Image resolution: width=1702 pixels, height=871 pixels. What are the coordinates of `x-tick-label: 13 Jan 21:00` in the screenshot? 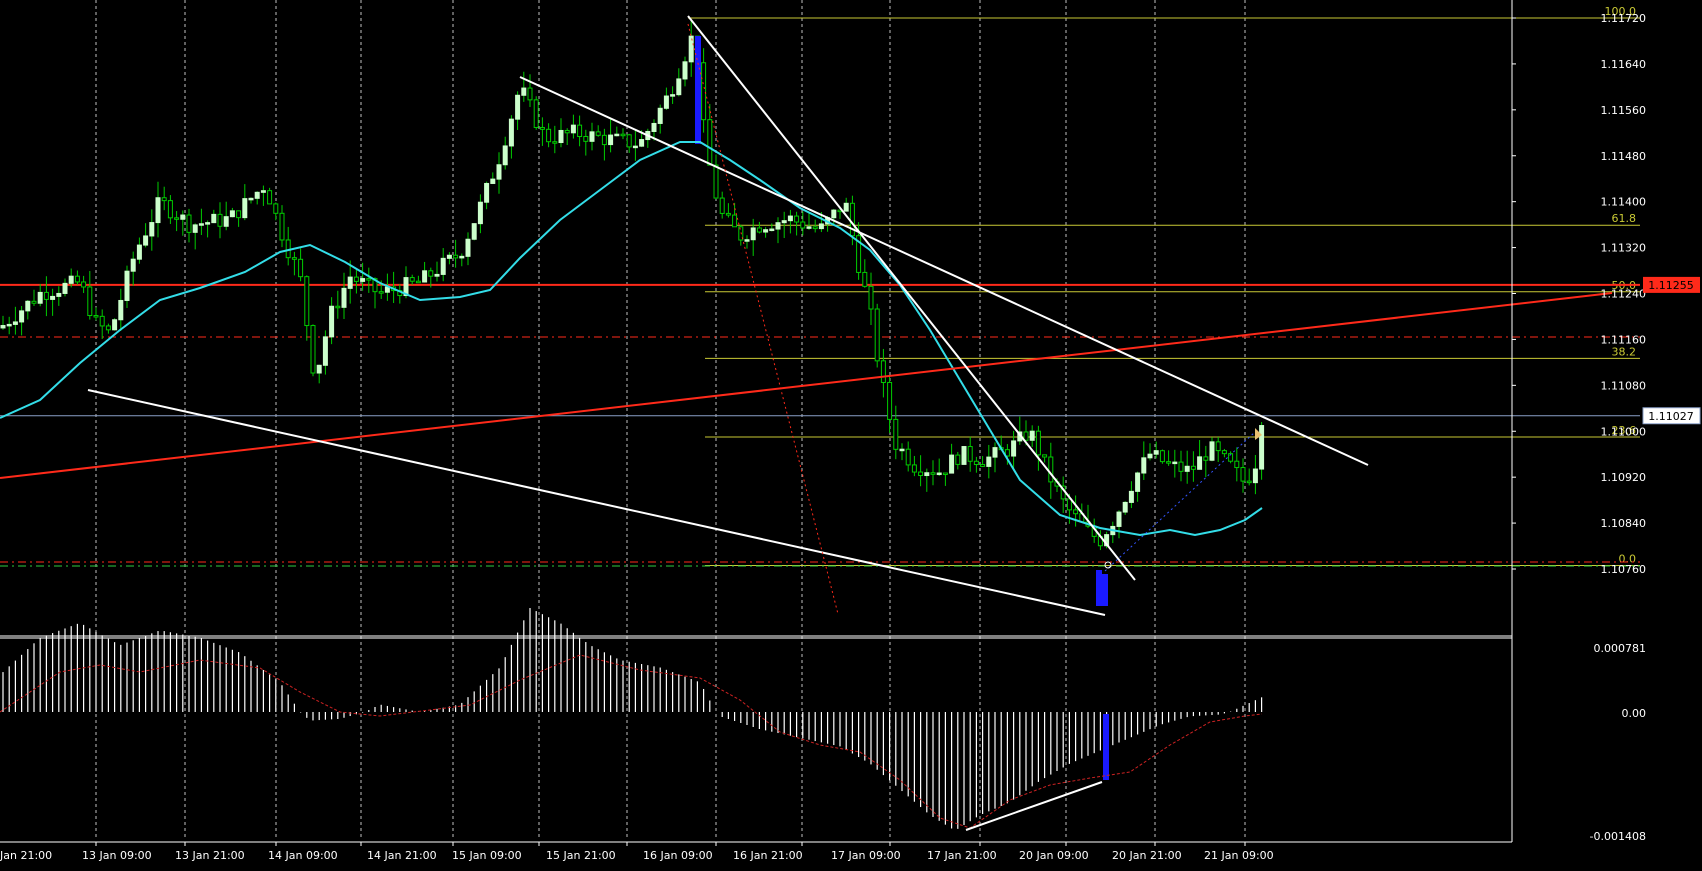 It's located at (210, 855).